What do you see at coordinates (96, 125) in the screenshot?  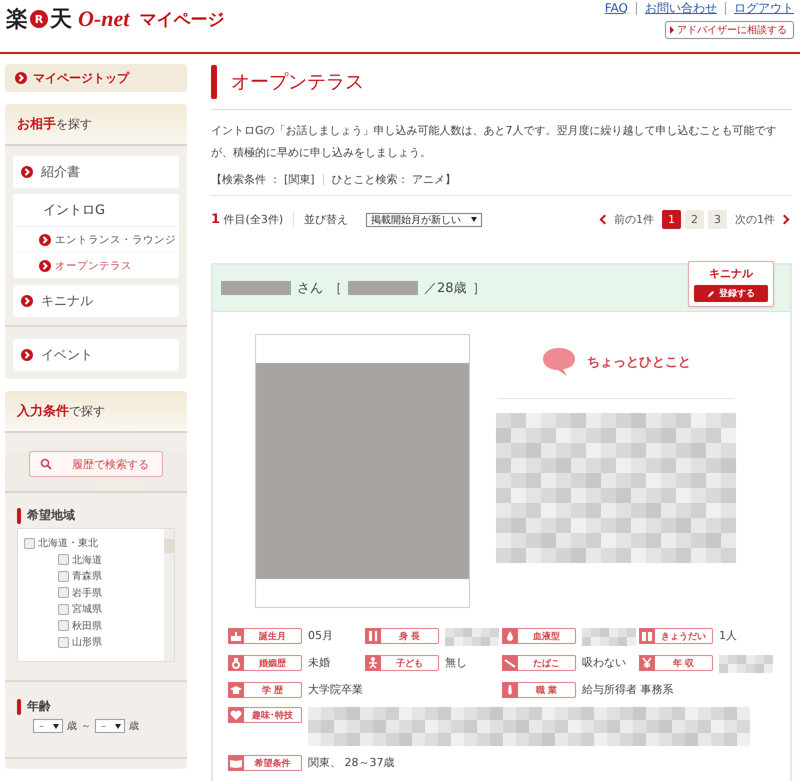 I see `section-heading: お相手を探す` at bounding box center [96, 125].